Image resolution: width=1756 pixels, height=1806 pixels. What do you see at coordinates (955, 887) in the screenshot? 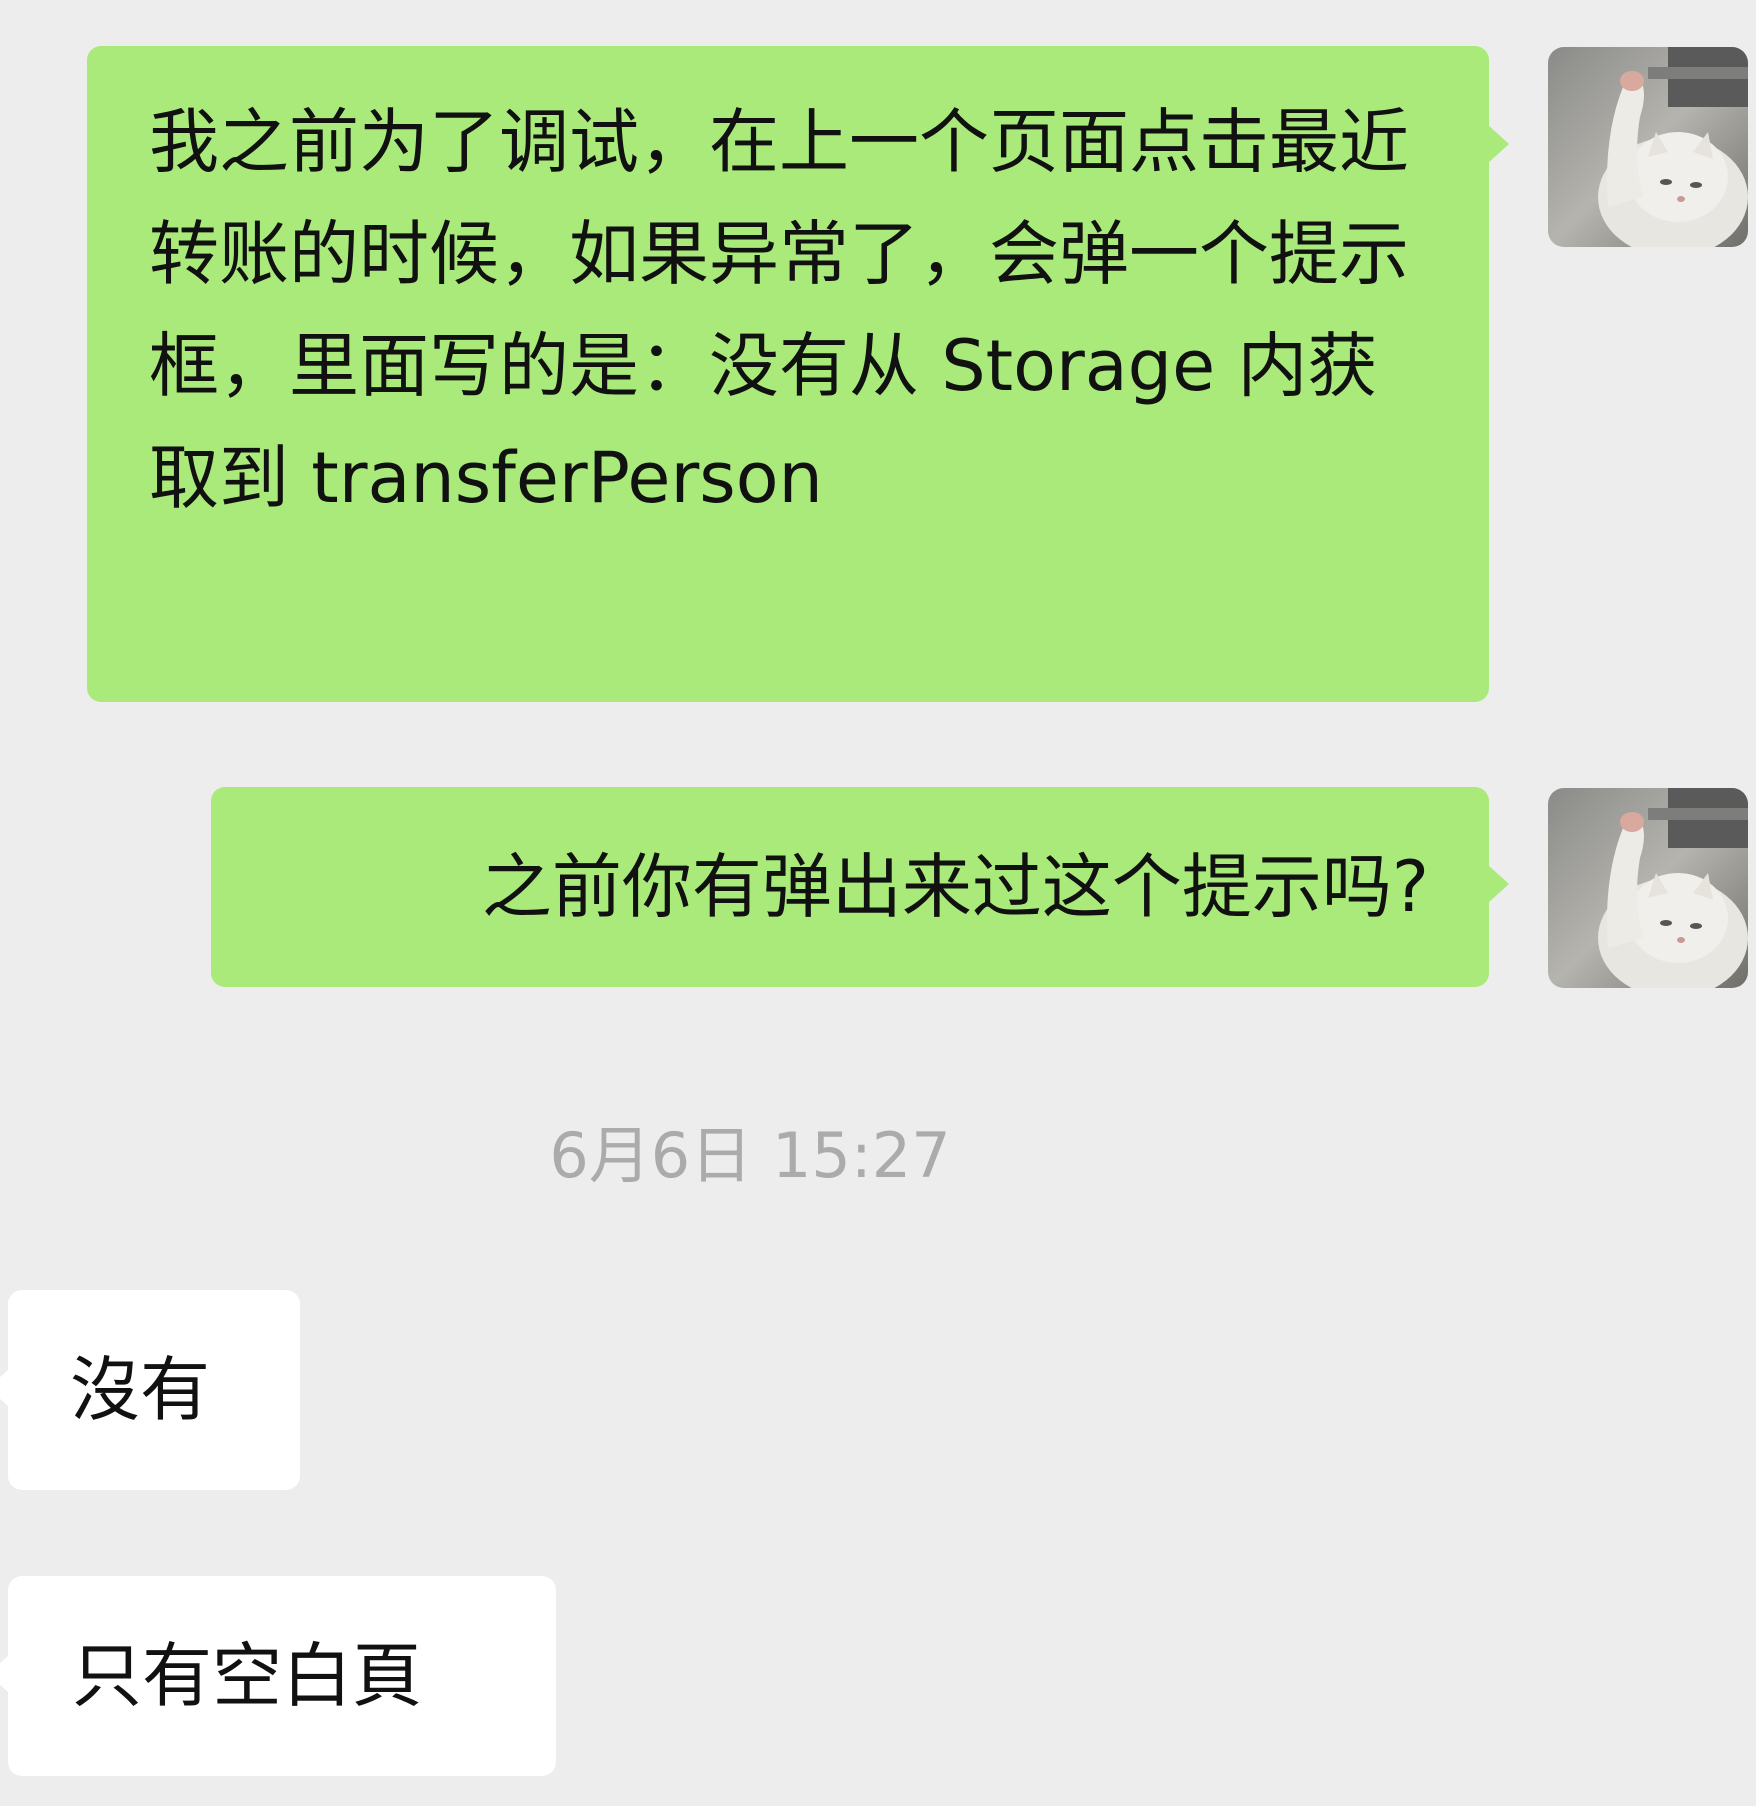
I see `message-text: 之前你有弹出来过这个提示吗?` at bounding box center [955, 887].